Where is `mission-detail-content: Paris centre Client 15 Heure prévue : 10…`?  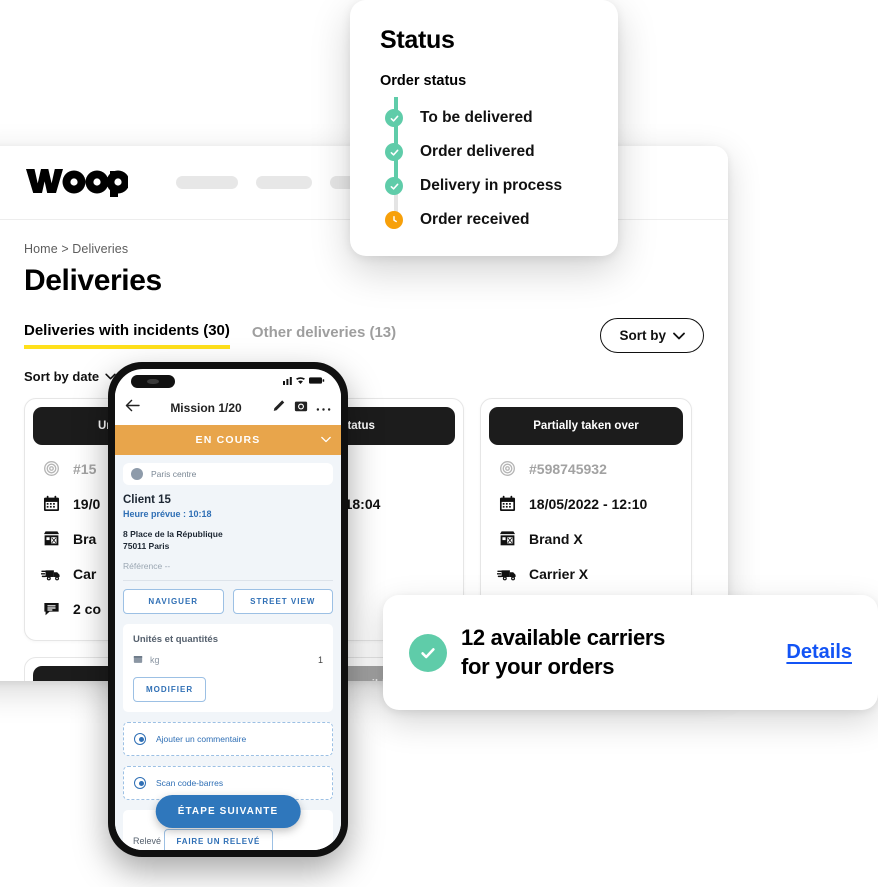
mission-detail-content: Paris centre Client 15 Heure prévue : 10… is located at coordinates (228, 652).